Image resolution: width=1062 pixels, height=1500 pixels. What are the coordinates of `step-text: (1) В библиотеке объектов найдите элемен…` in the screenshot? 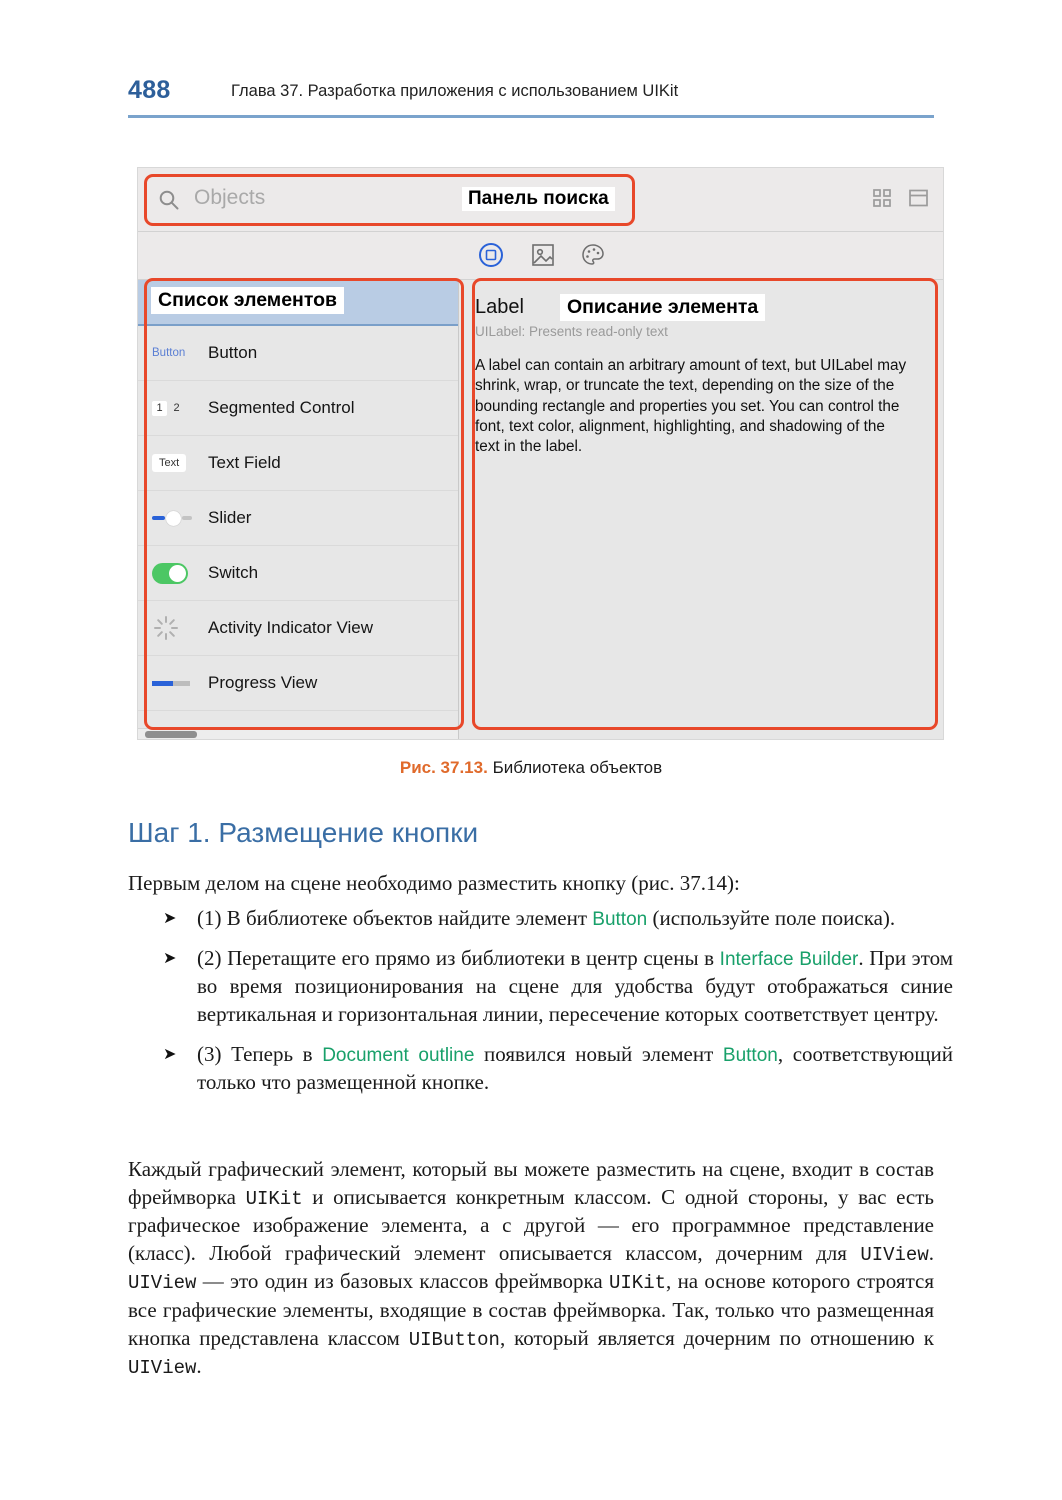 It's located at (575, 919).